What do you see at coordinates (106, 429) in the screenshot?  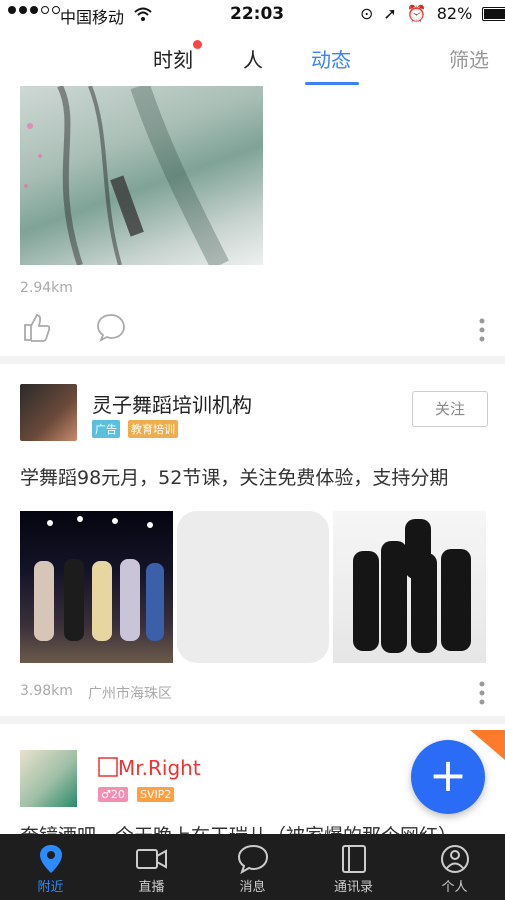 I see `ad-tag: 广告` at bounding box center [106, 429].